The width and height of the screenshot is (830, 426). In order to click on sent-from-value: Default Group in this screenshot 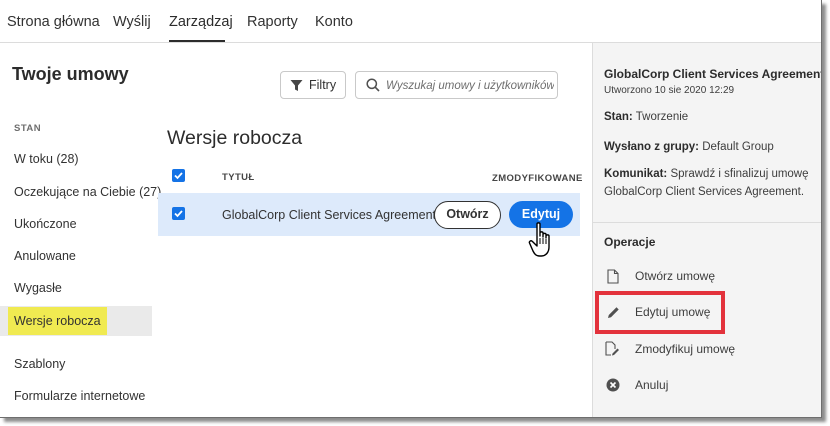, I will do `click(738, 147)`.